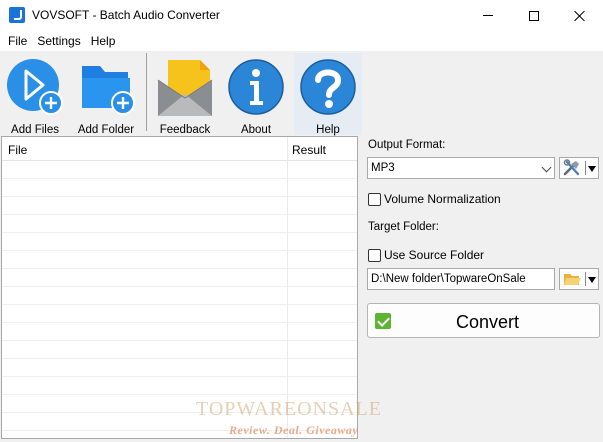 The width and height of the screenshot is (603, 442). What do you see at coordinates (328, 130) in the screenshot?
I see `help-label: Help` at bounding box center [328, 130].